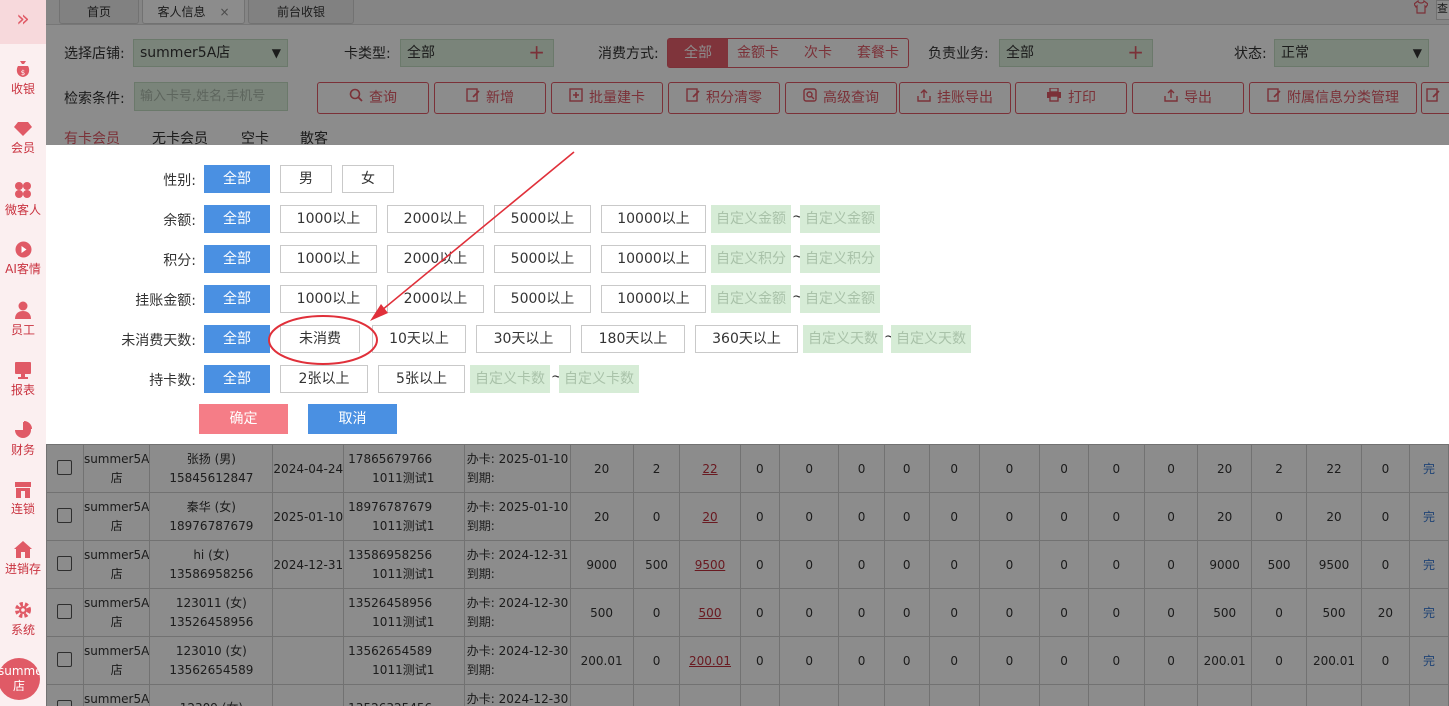  I want to click on points-label: 积分:, so click(179, 261).